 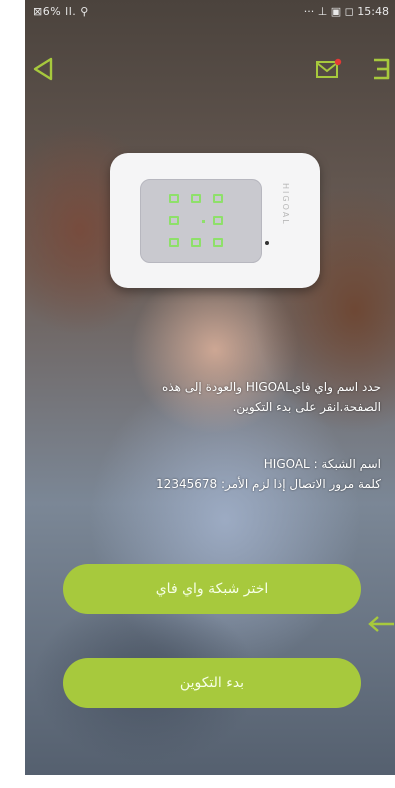 What do you see at coordinates (43, 69) in the screenshot?
I see `back-triangle-icon` at bounding box center [43, 69].